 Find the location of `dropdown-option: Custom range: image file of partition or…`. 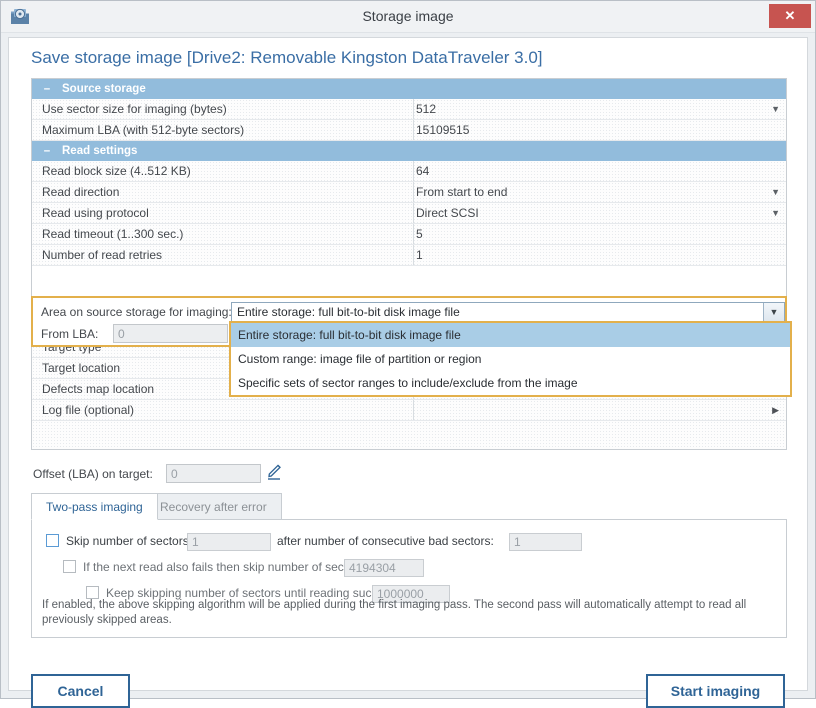

dropdown-option: Custom range: image file of partition or… is located at coordinates (510, 359).